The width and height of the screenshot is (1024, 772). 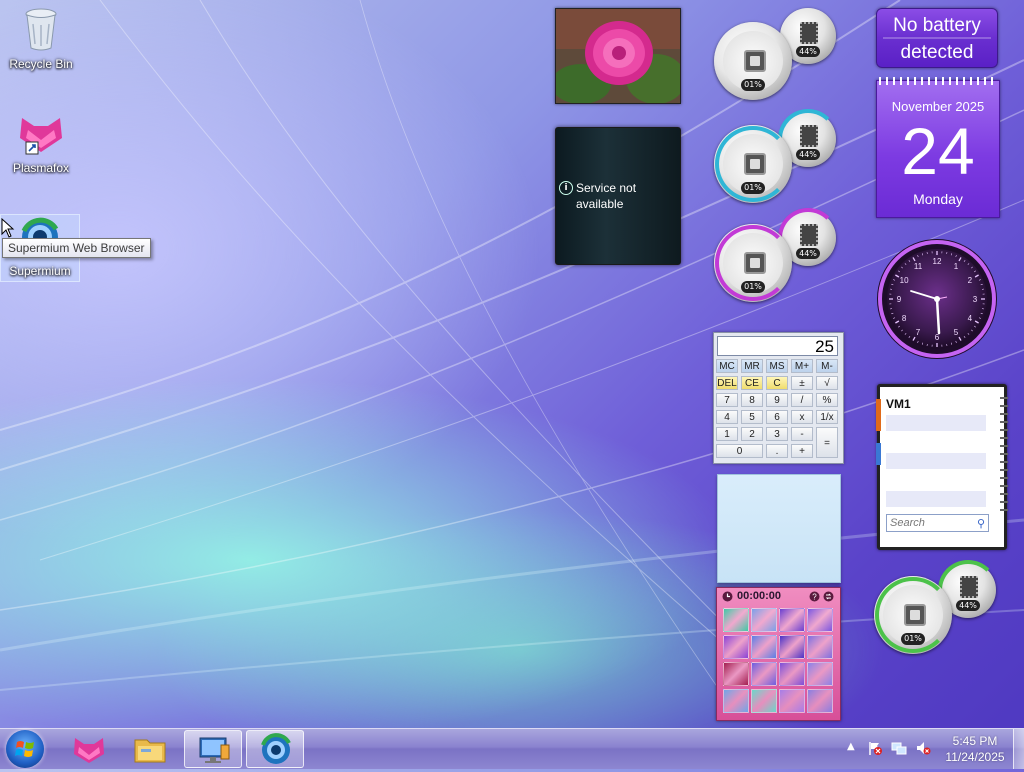 What do you see at coordinates (777, 434) in the screenshot?
I see `calc-key: 3` at bounding box center [777, 434].